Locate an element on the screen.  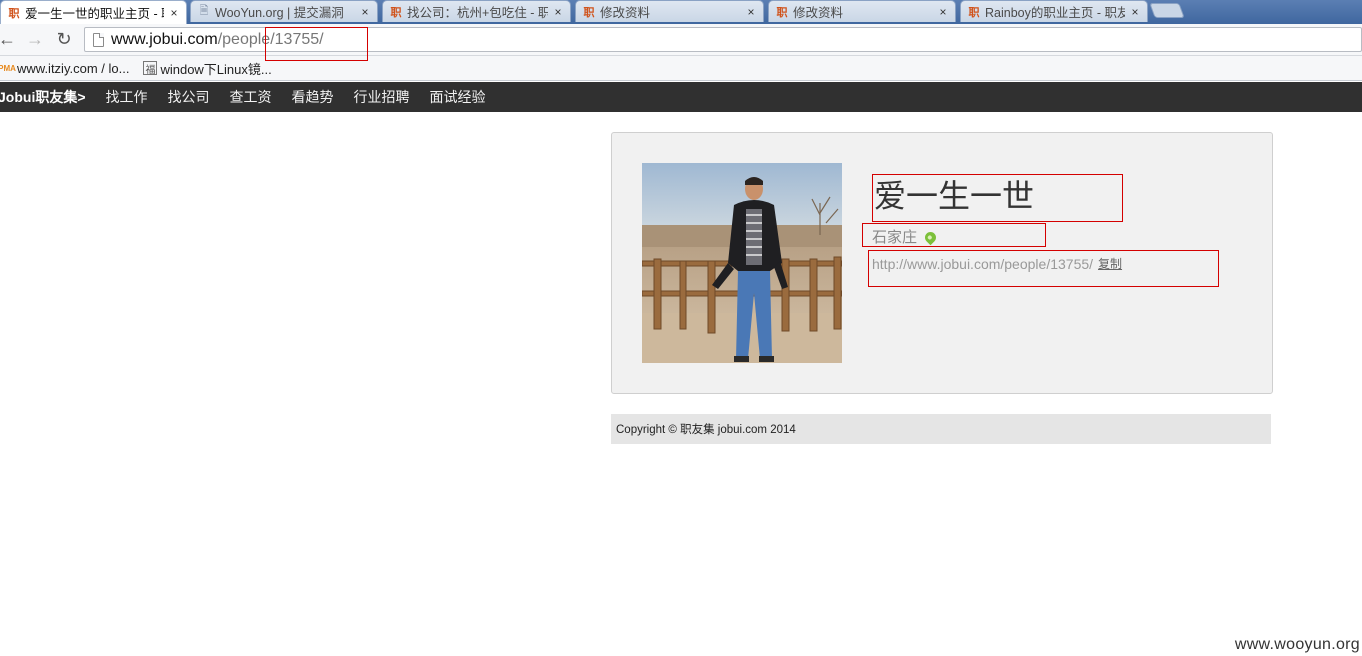
reload-icon: ↻ is located at coordinates (64, 39).